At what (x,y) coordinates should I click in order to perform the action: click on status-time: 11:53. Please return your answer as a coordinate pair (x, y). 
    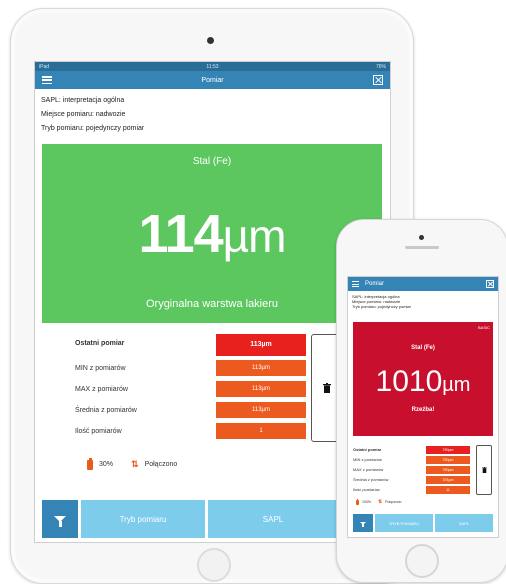
    Looking at the image, I should click on (212, 66).